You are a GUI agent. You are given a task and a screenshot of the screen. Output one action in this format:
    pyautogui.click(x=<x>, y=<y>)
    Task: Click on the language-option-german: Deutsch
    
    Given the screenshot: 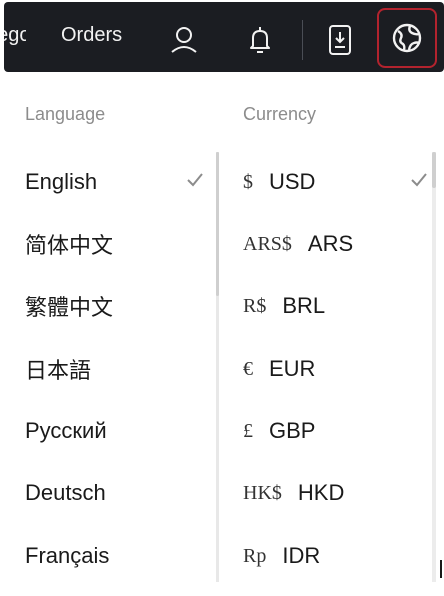 What is the action you would take?
    pyautogui.click(x=108, y=493)
    